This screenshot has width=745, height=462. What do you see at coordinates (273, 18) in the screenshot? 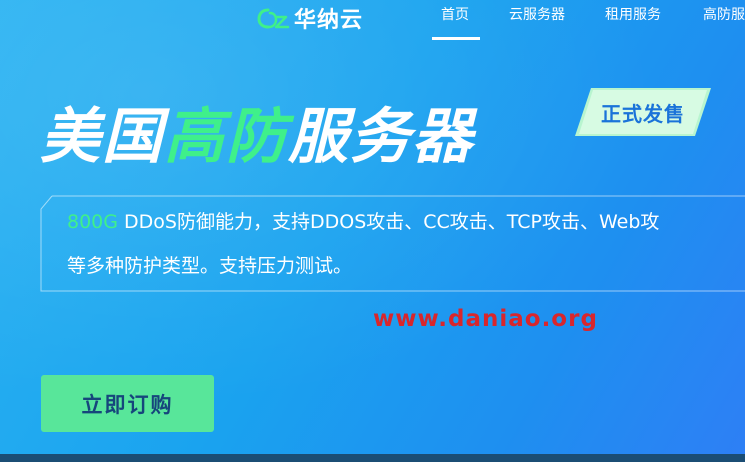
I see `cloud-logo-icon` at bounding box center [273, 18].